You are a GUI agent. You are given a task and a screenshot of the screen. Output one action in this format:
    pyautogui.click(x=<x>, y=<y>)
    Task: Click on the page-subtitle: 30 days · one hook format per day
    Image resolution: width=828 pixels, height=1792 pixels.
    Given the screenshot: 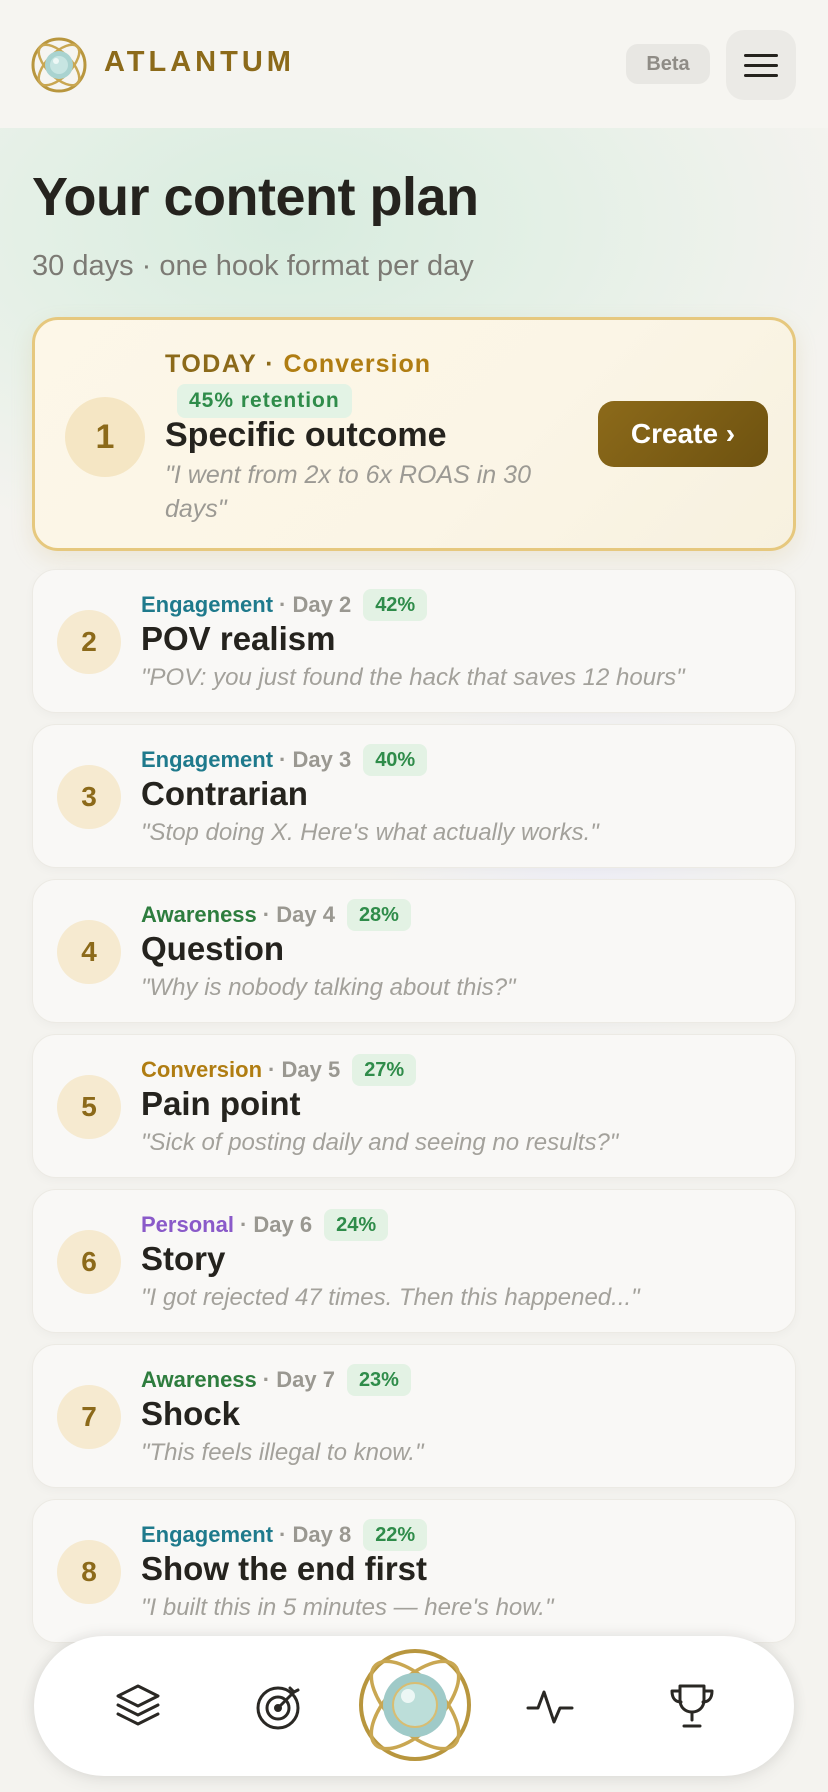 What is the action you would take?
    pyautogui.click(x=253, y=266)
    